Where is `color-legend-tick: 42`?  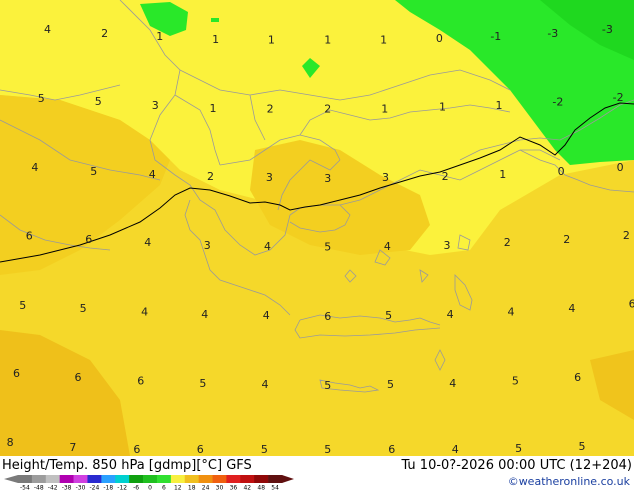
color-legend-tick: 42 is located at coordinates (247, 487).